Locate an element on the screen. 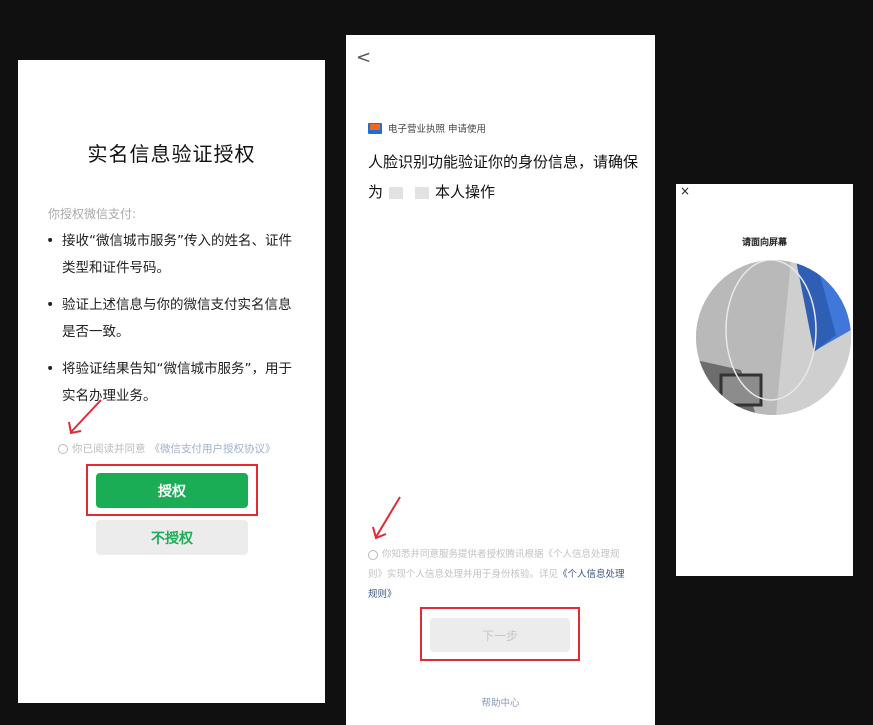 The height and width of the screenshot is (725, 873). camera-feed-image is located at coordinates (773, 337).